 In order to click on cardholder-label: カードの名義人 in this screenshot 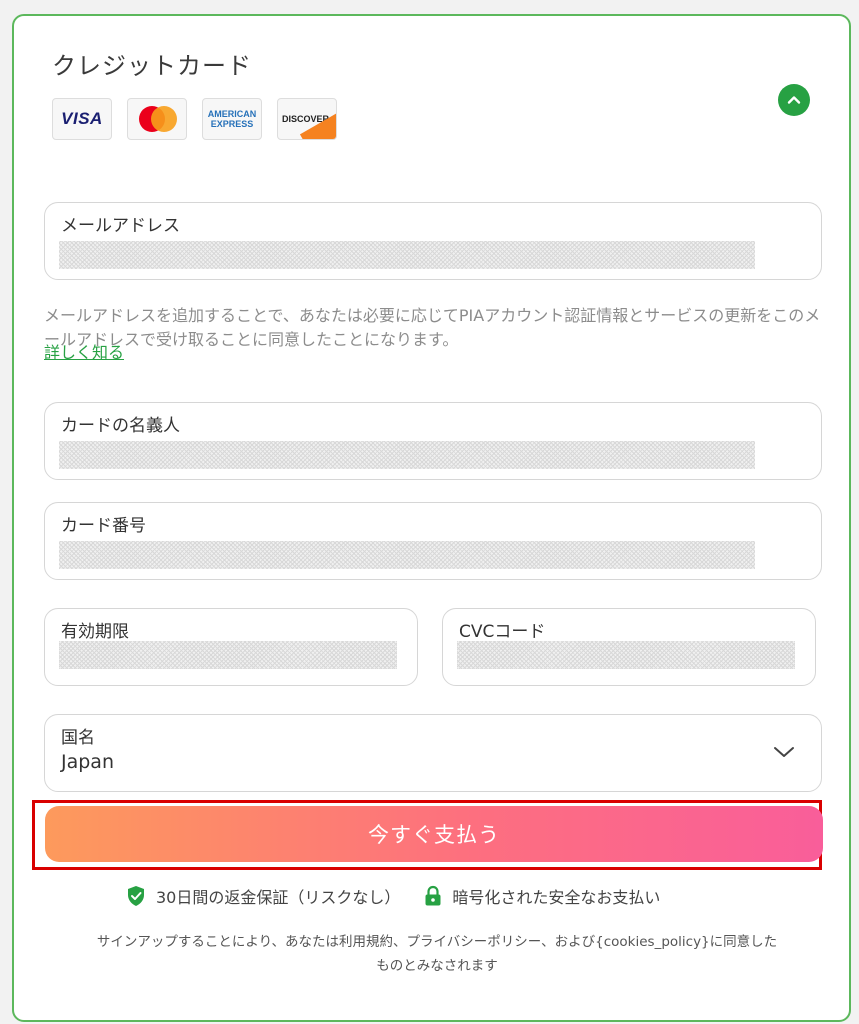, I will do `click(120, 426)`.